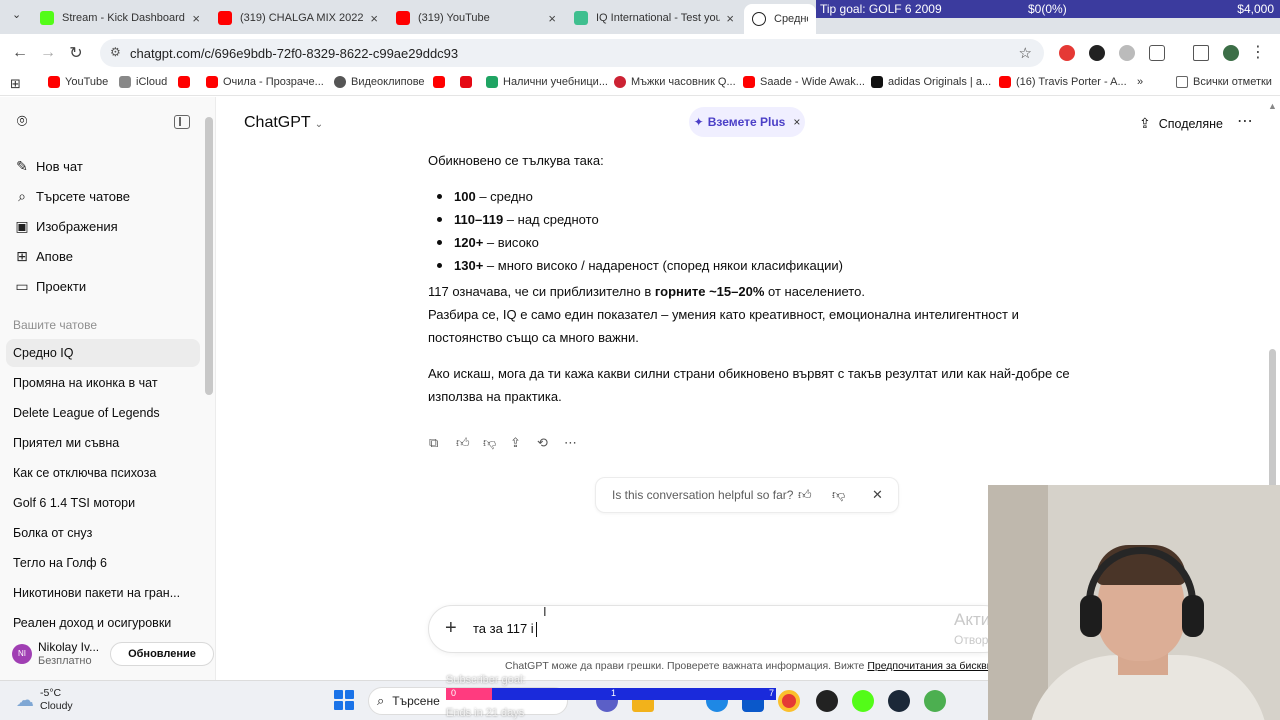 The image size is (1280, 720). Describe the element at coordinates (115, 52) in the screenshot. I see `site-info-icon: ⚙` at that location.